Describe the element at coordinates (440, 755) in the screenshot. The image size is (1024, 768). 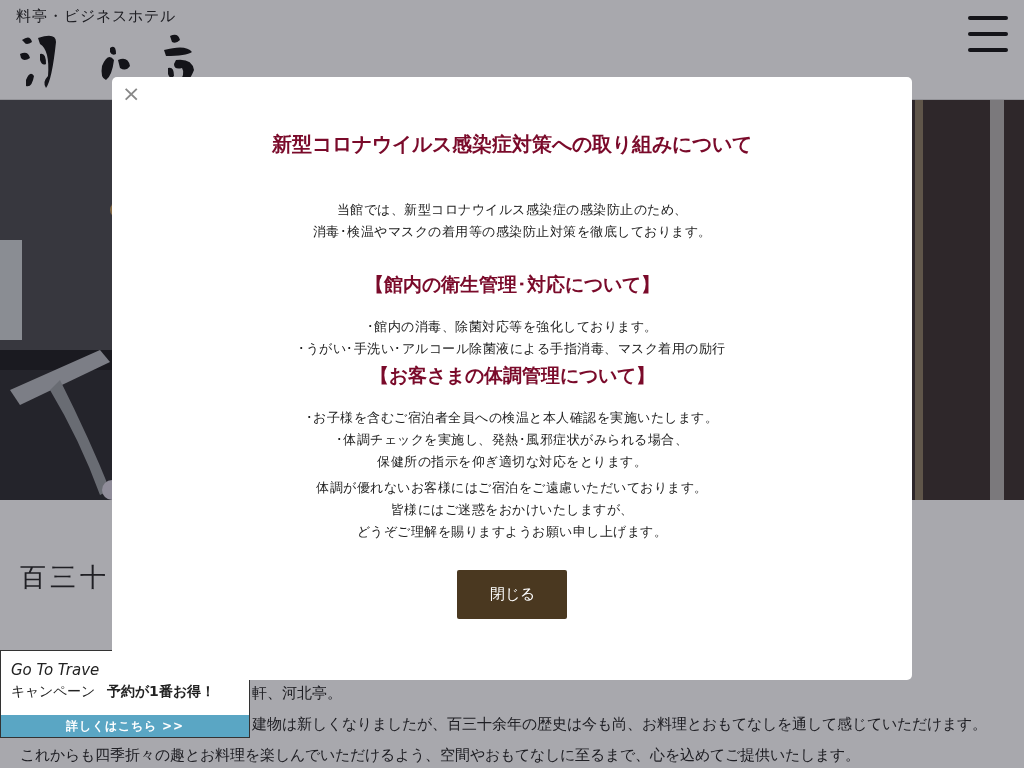
I see `body-text: これからも四季折々の趣とお料理を楽しんでいただけるよう、空間やおもてなしに至るまで、心を込めてご提供いたします。` at that location.